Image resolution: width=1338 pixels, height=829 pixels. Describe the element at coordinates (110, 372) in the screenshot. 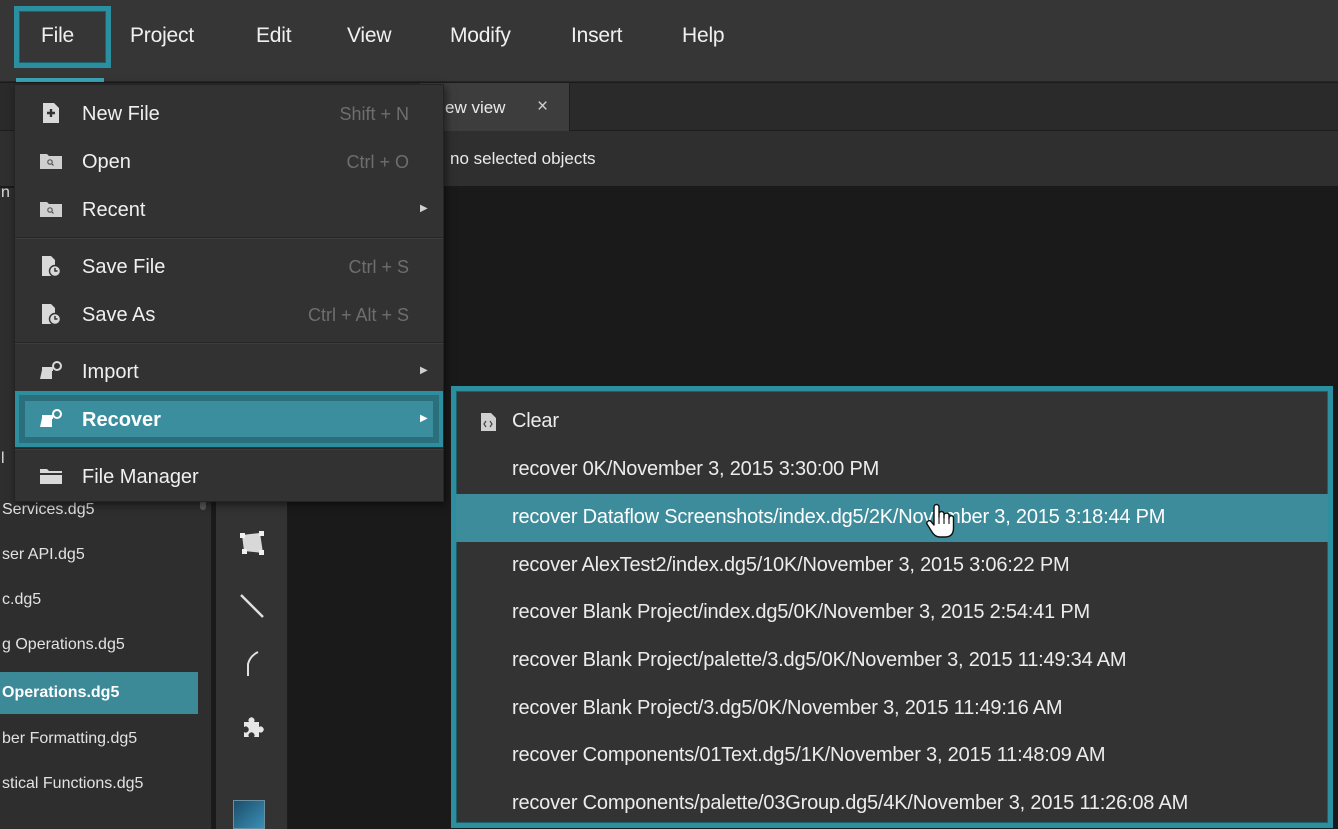

I see `menu-item-label: Import` at that location.